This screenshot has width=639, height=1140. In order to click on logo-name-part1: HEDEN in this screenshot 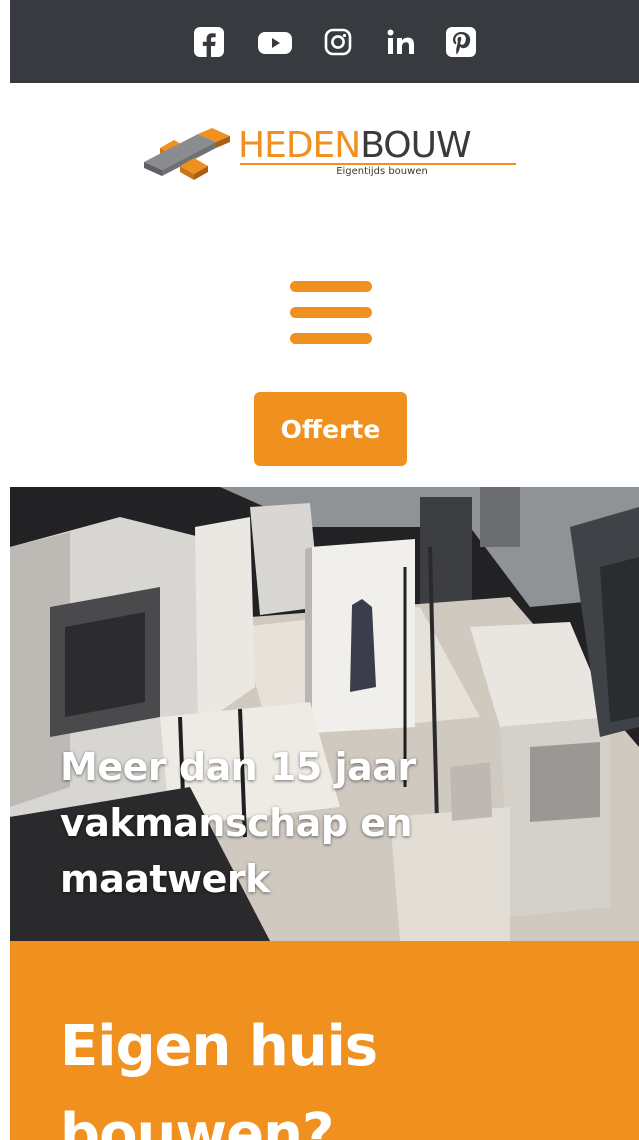, I will do `click(299, 145)`.